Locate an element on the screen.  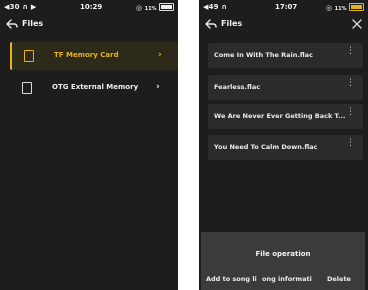
delete-button: Delete is located at coordinates (339, 279).